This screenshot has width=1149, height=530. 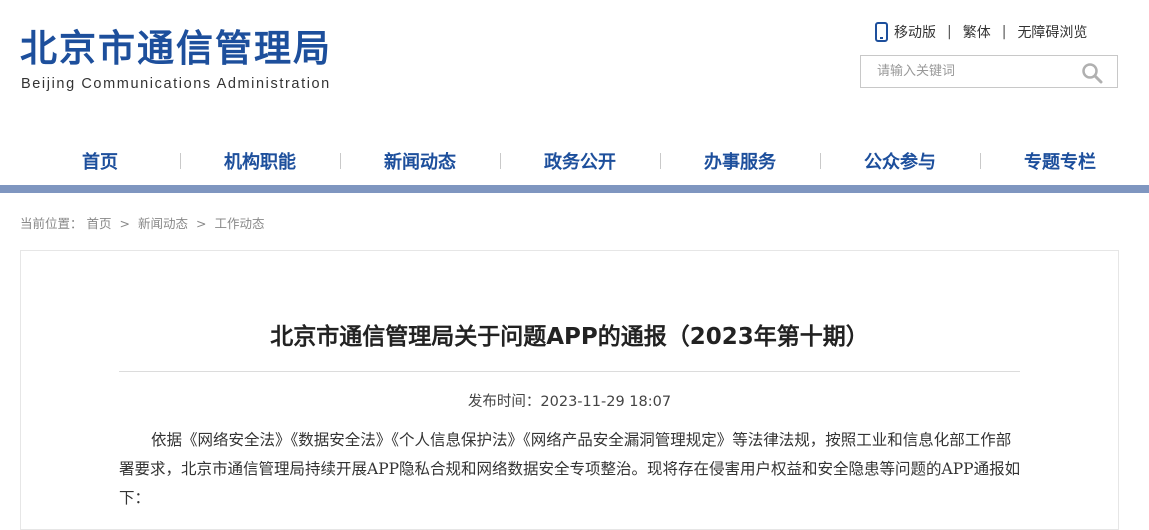 I want to click on publish-time: 发布时间：2023-11-29 18:07, so click(x=569, y=402).